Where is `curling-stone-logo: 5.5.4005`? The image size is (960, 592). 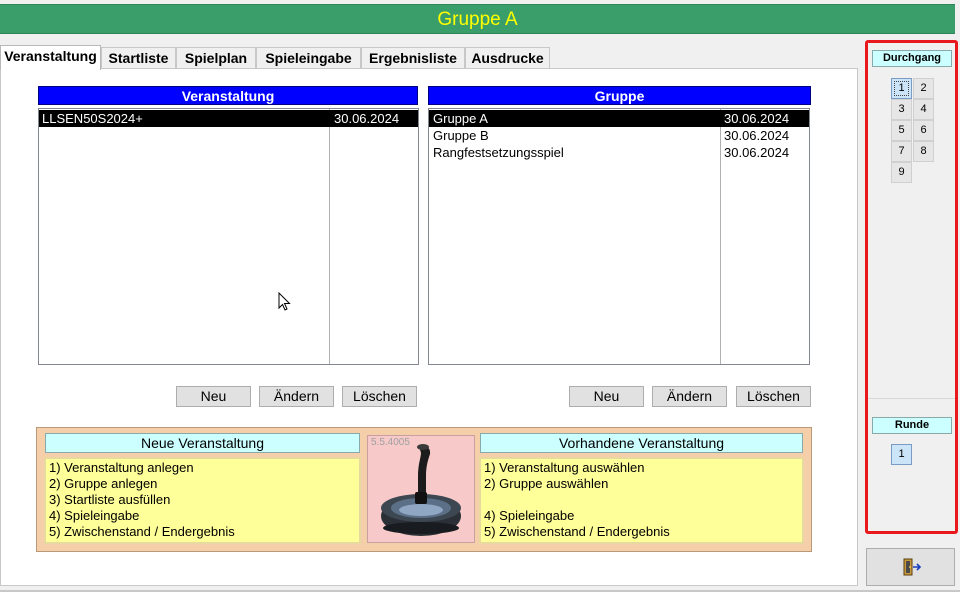
curling-stone-logo: 5.5.4005 is located at coordinates (421, 489).